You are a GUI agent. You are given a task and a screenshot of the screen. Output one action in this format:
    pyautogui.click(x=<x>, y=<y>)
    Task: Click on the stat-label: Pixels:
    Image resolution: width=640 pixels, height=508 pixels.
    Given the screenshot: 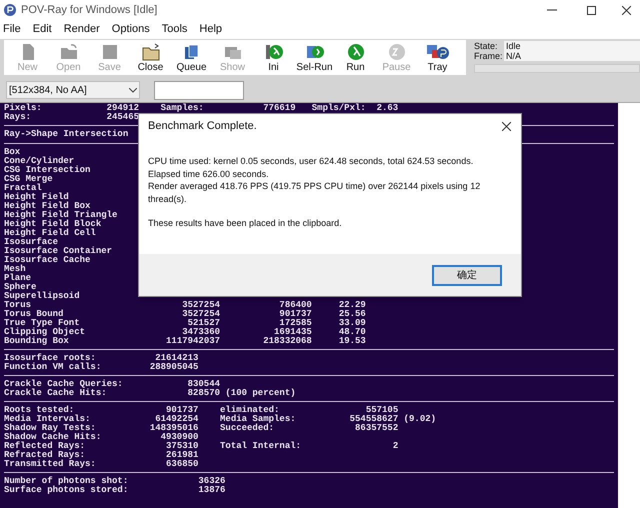 What is the action you would take?
    pyautogui.click(x=23, y=108)
    